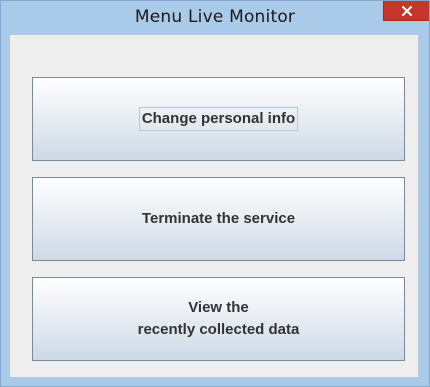 The width and height of the screenshot is (430, 387). I want to click on change-personal-info-label: Change personal info, so click(218, 119).